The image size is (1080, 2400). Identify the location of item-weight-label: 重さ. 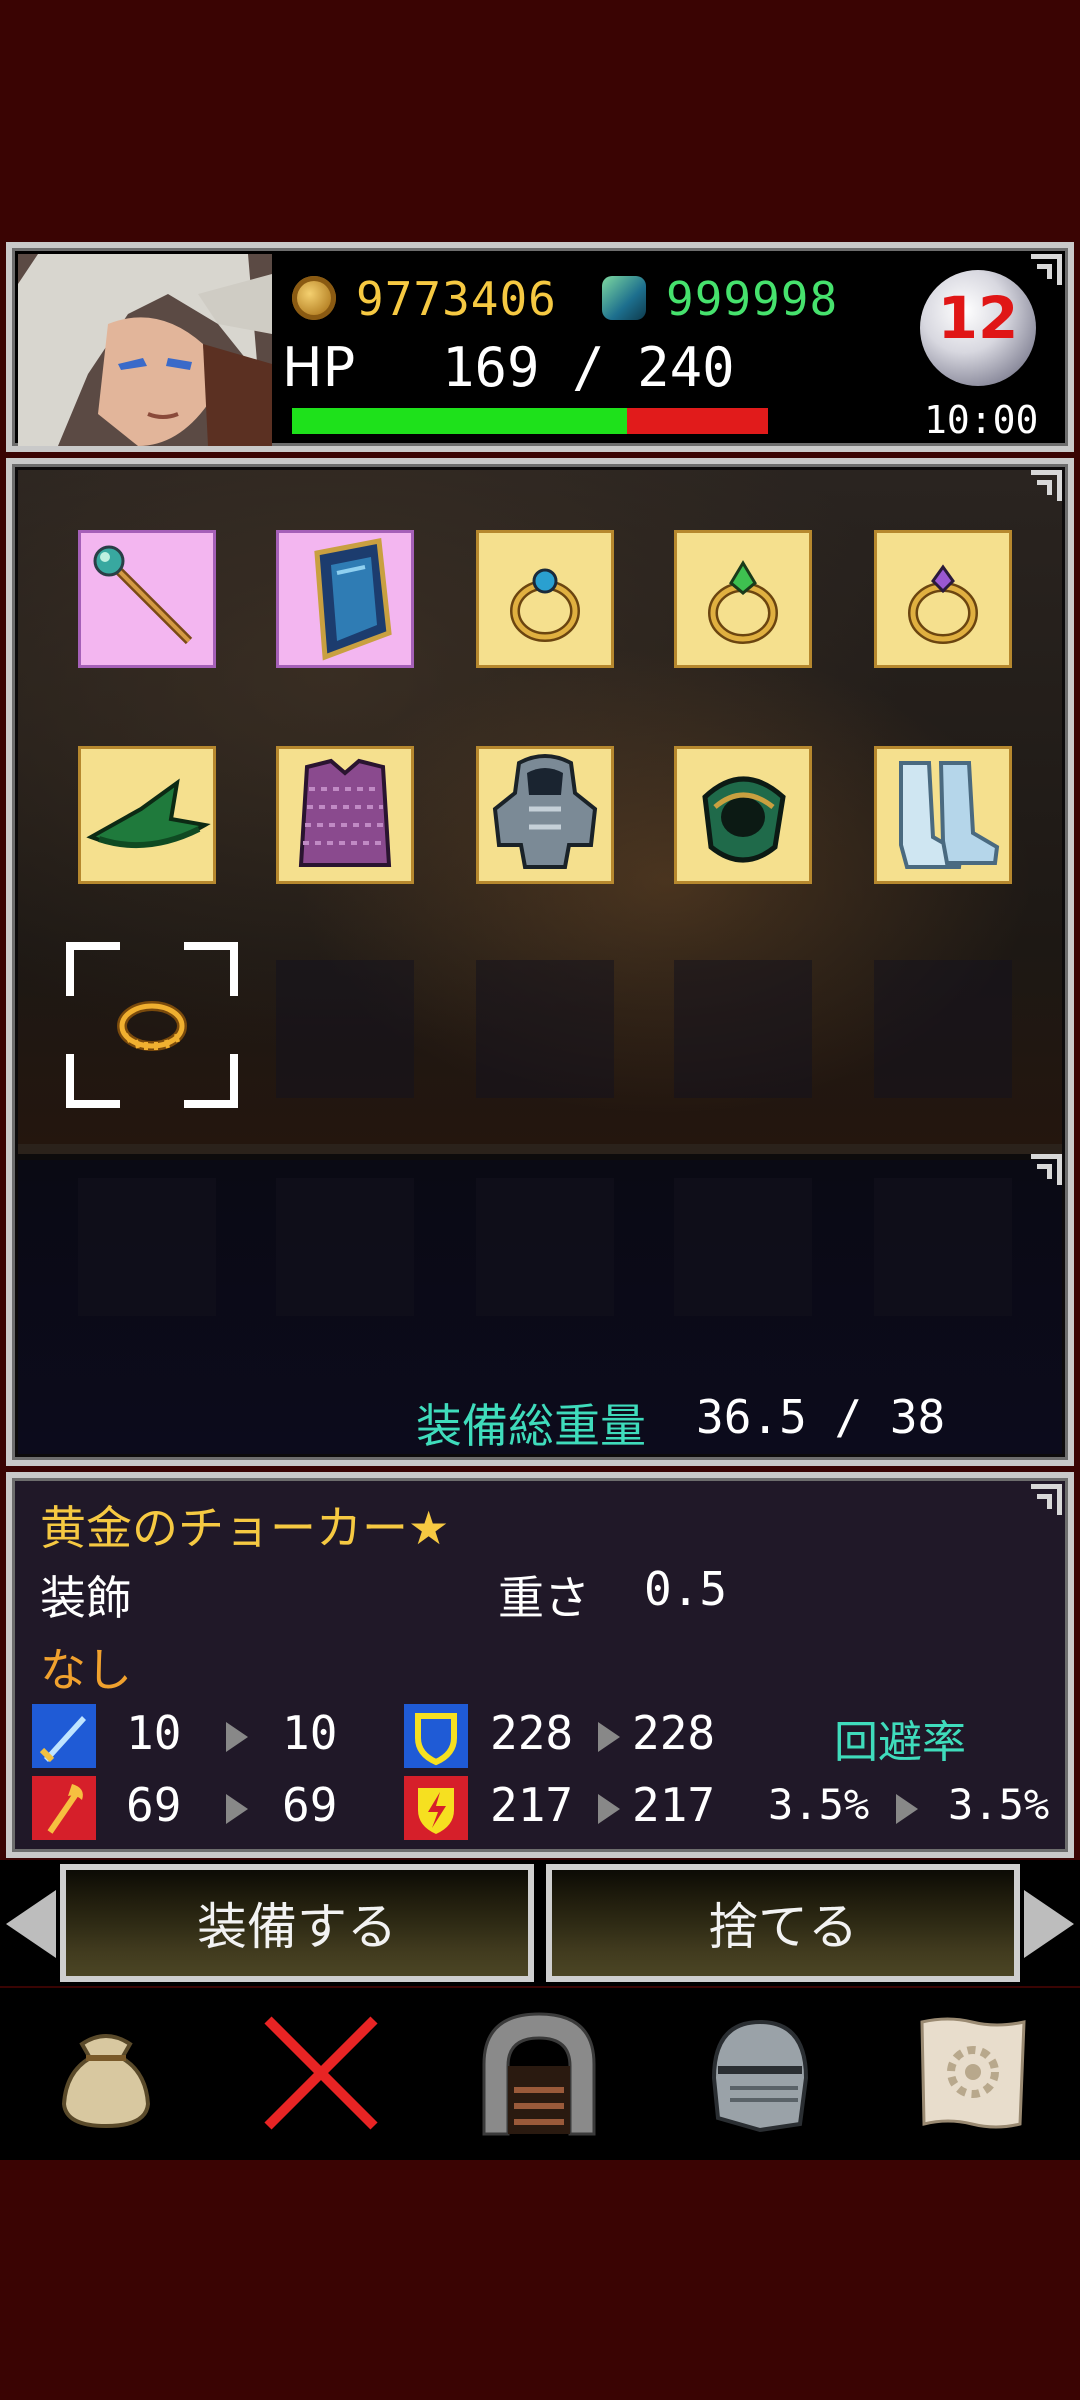
(544, 1598).